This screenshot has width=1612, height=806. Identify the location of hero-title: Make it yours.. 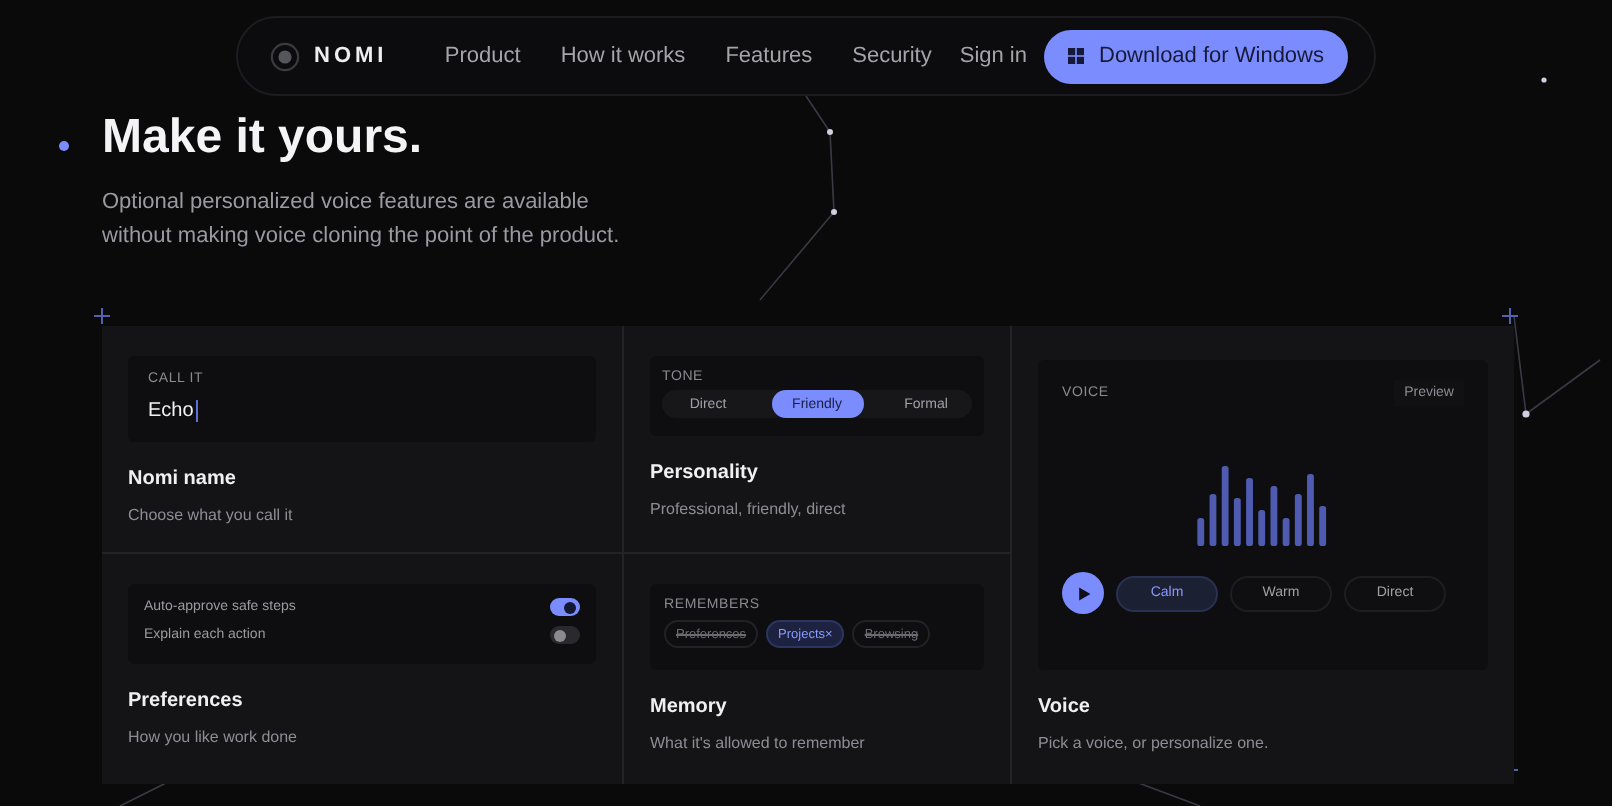
(263, 138).